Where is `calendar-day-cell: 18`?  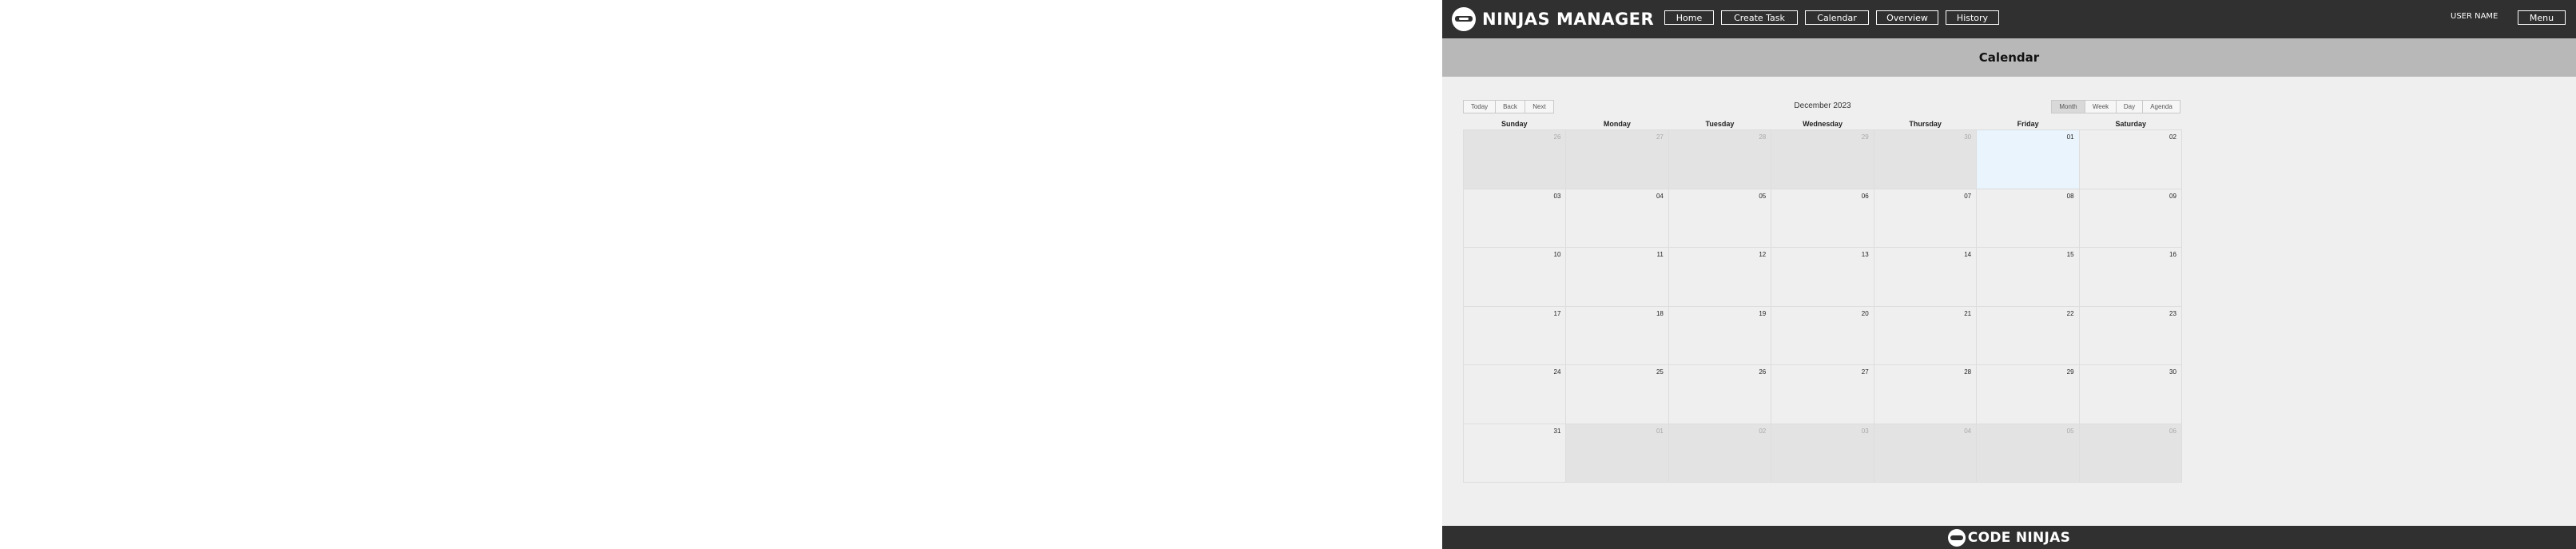
calendar-day-cell: 18 is located at coordinates (1617, 335).